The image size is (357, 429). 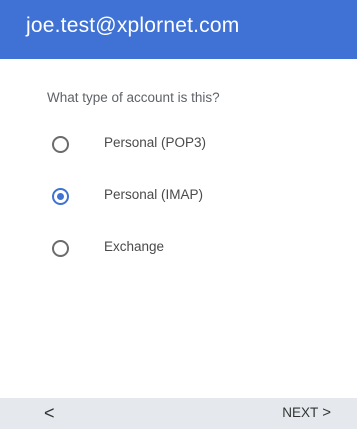 What do you see at coordinates (300, 412) in the screenshot?
I see `next-label: NEXT` at bounding box center [300, 412].